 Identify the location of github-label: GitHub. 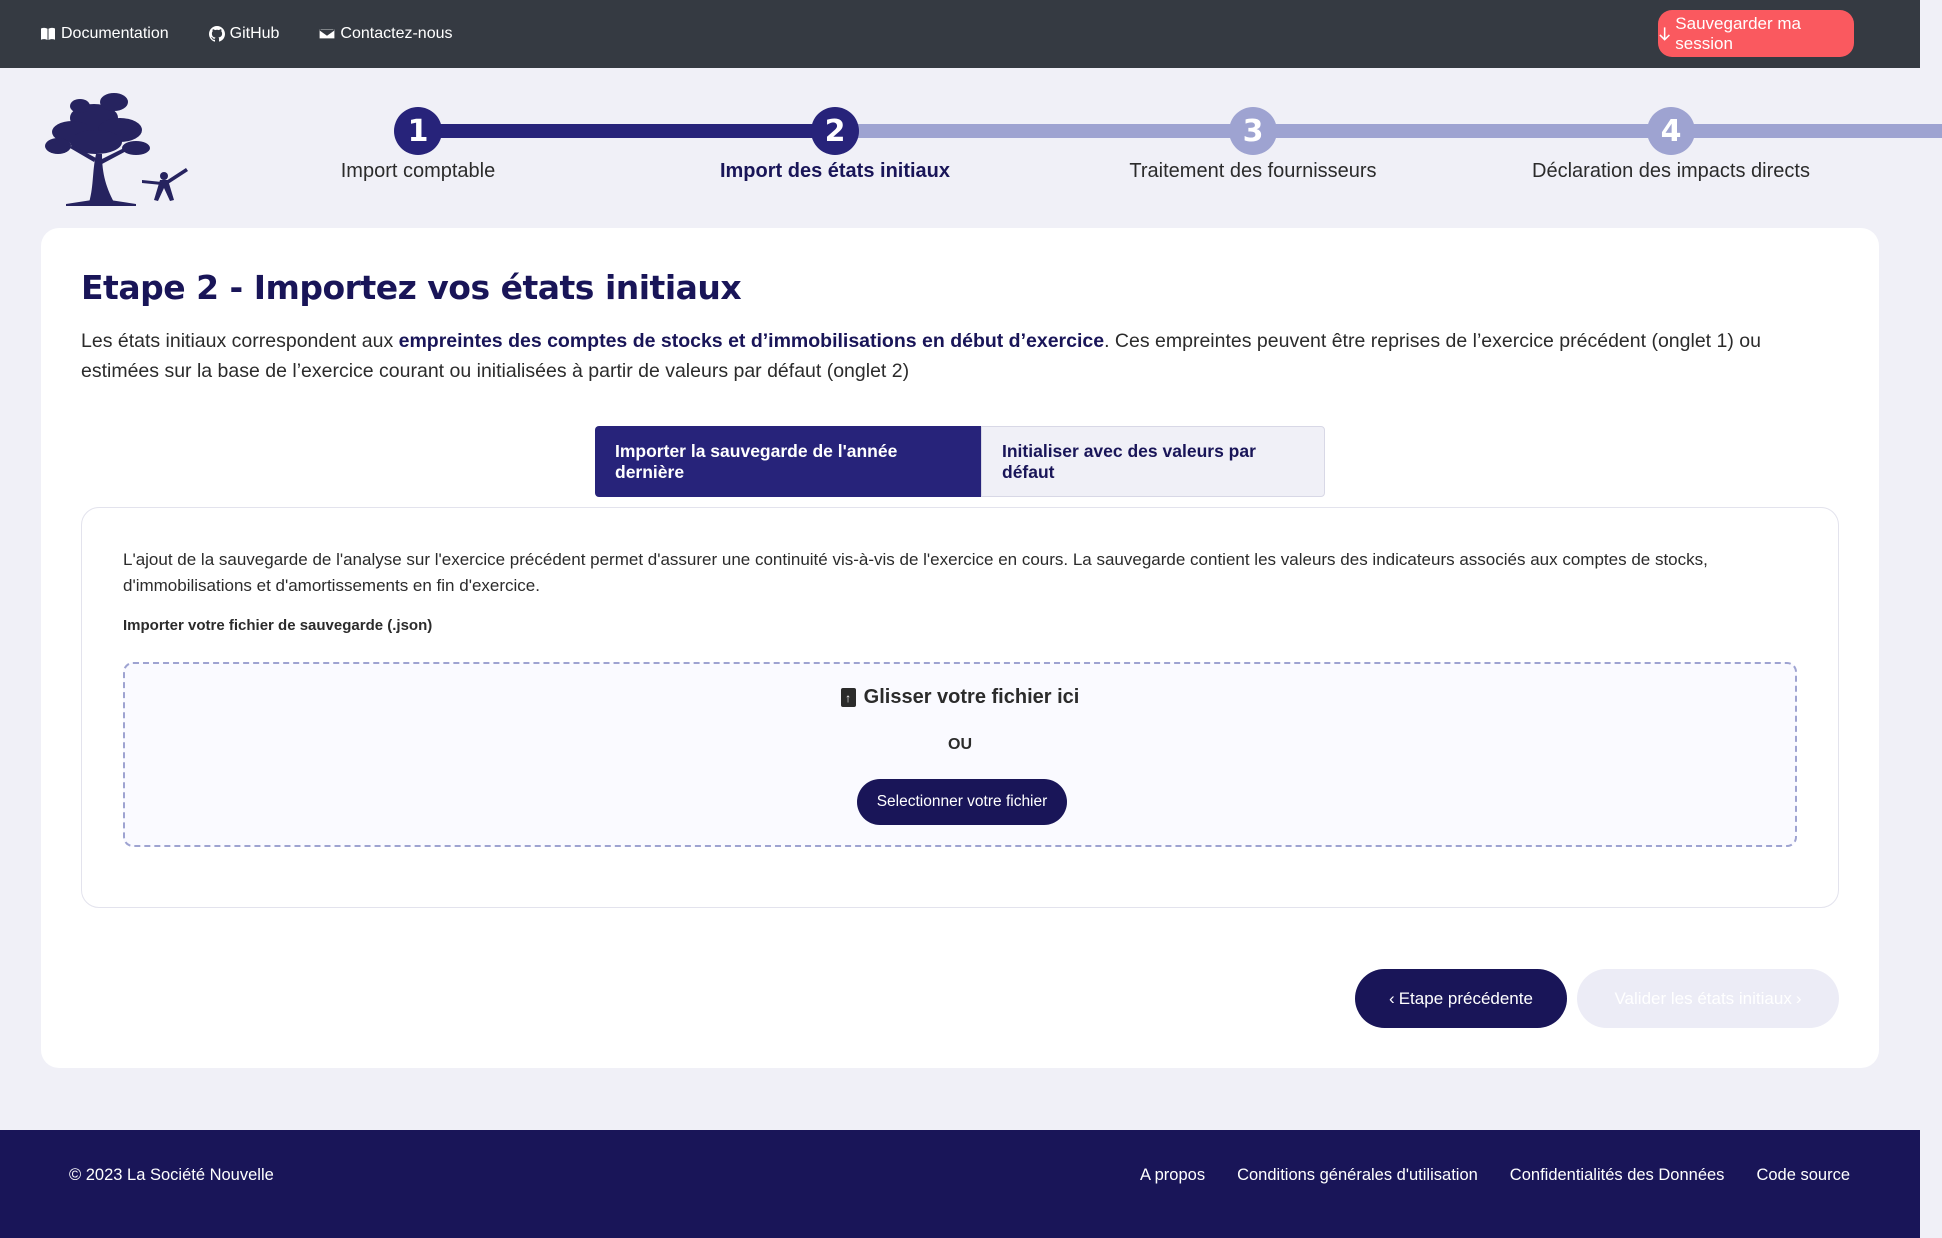
(254, 33).